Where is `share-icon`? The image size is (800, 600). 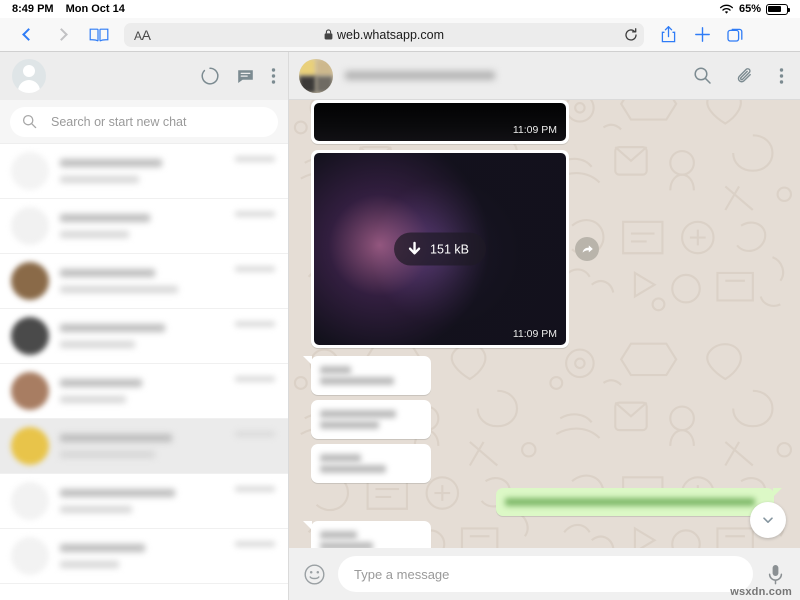
share-icon is located at coordinates (668, 34).